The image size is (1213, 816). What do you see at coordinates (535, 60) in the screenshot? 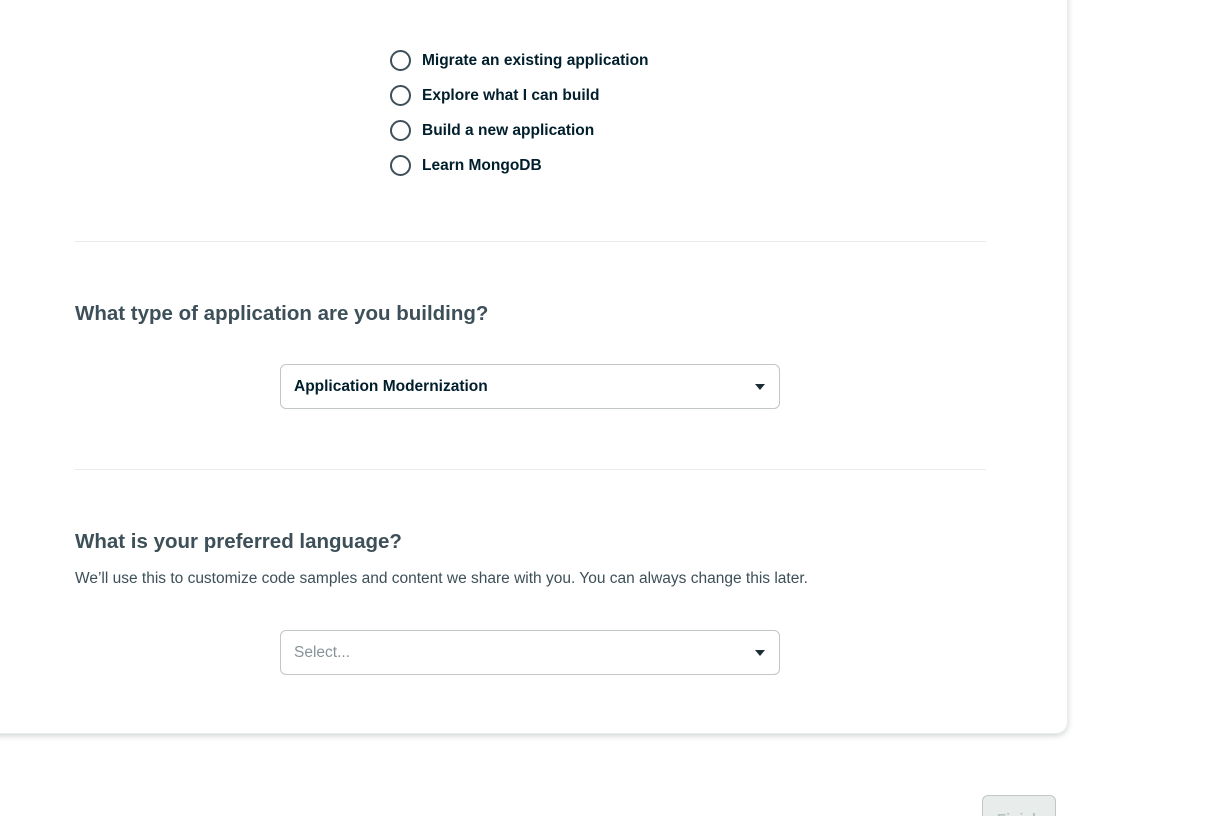
I see `radio-label: Migrate an existing application` at bounding box center [535, 60].